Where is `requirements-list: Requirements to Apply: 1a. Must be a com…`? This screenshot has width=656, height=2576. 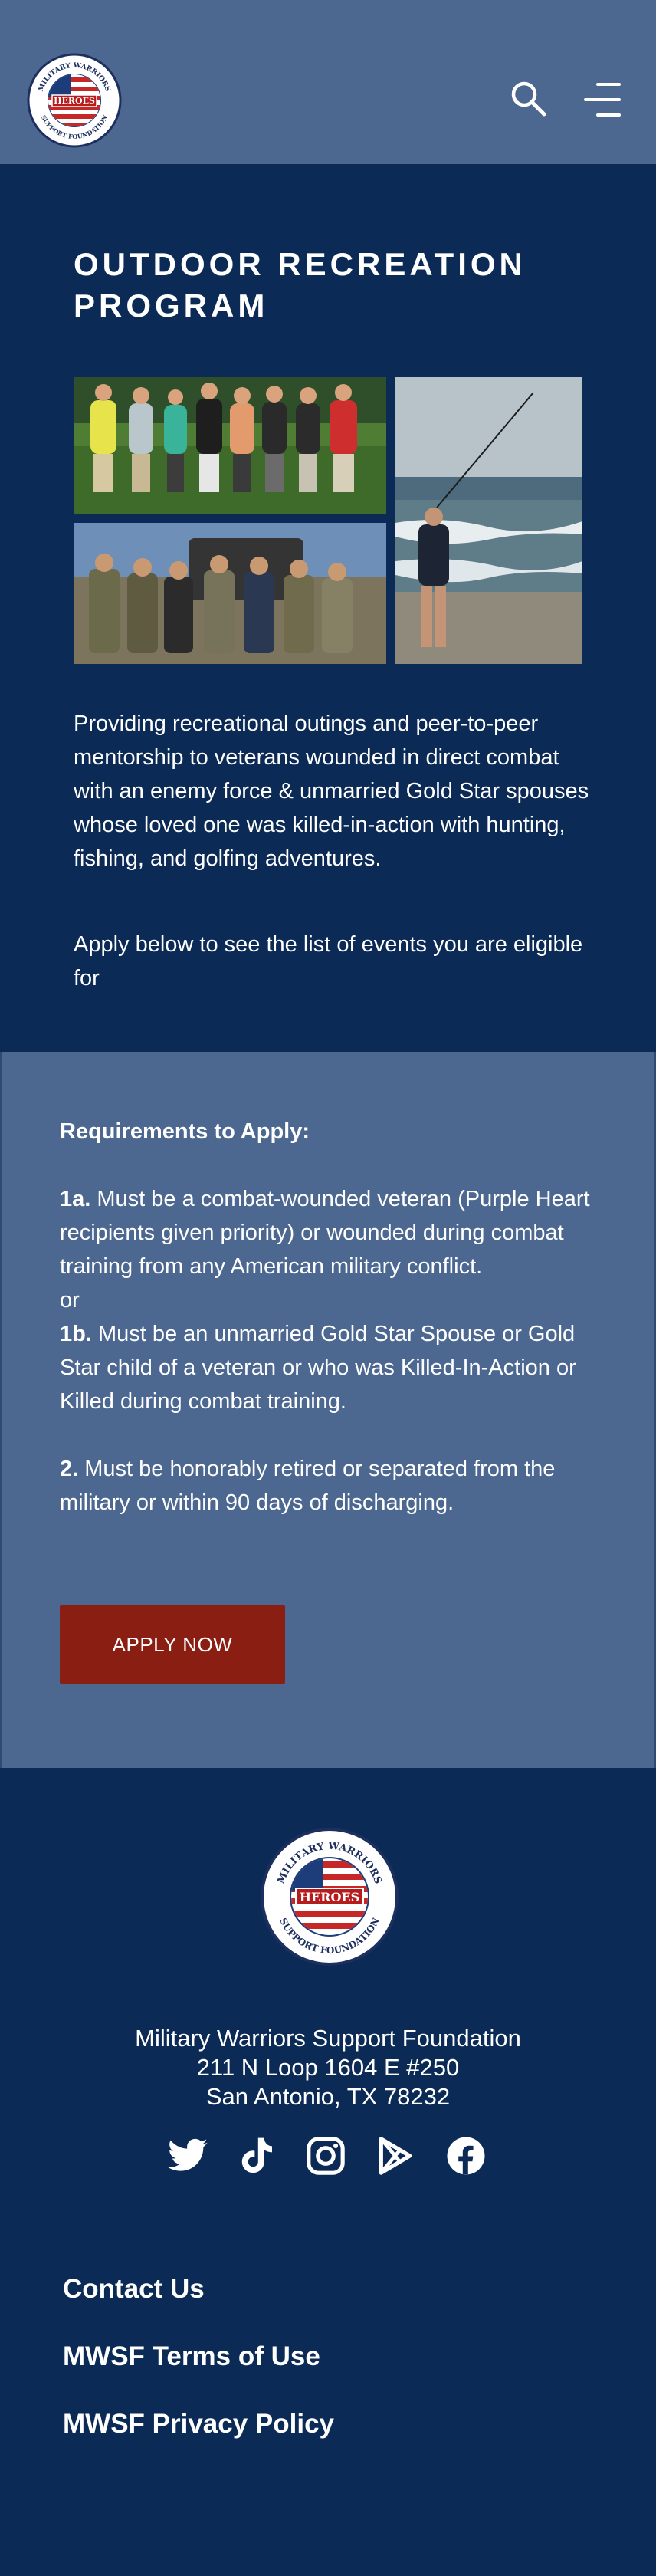
requirements-list: Requirements to Apply: 1a. Must be a com… is located at coordinates (336, 1317).